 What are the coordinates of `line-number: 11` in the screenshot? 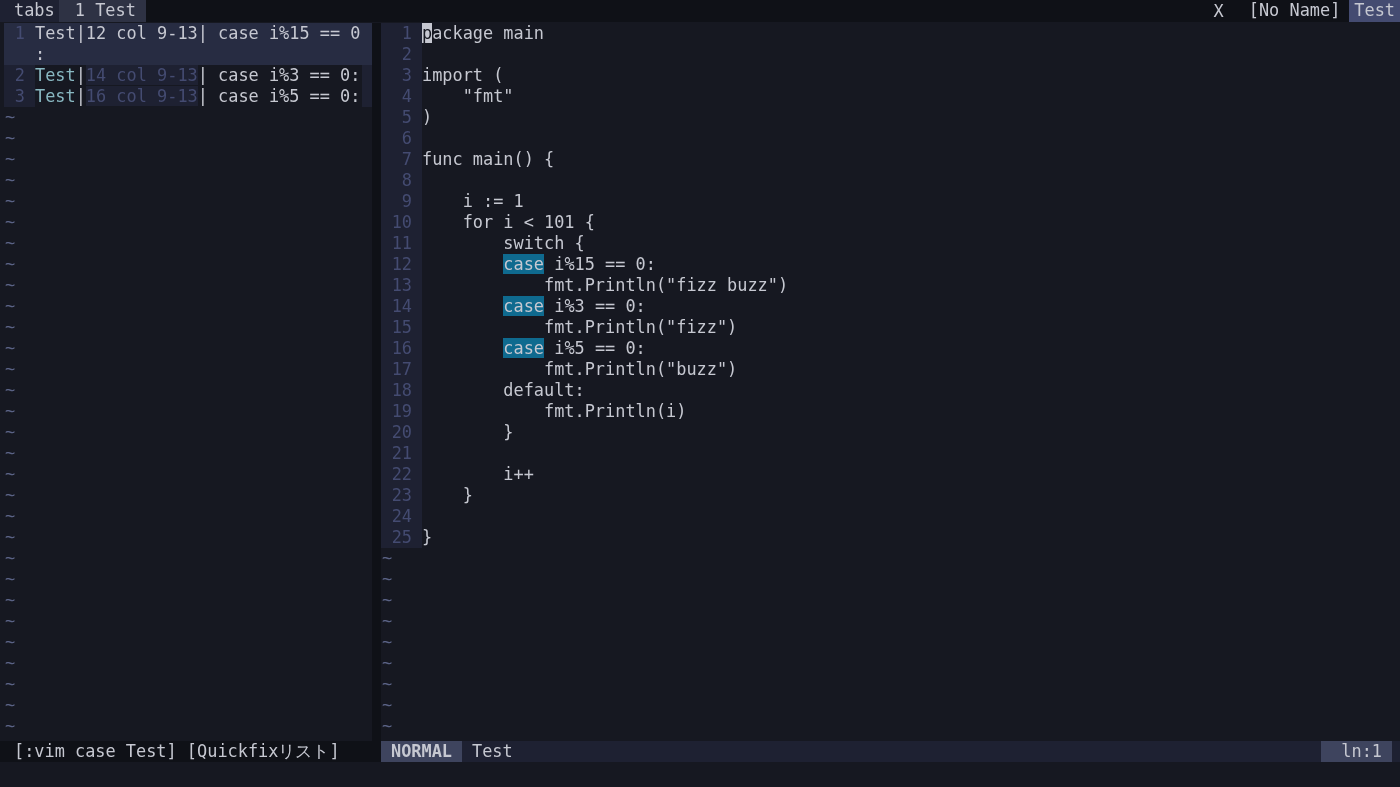 It's located at (401, 243).